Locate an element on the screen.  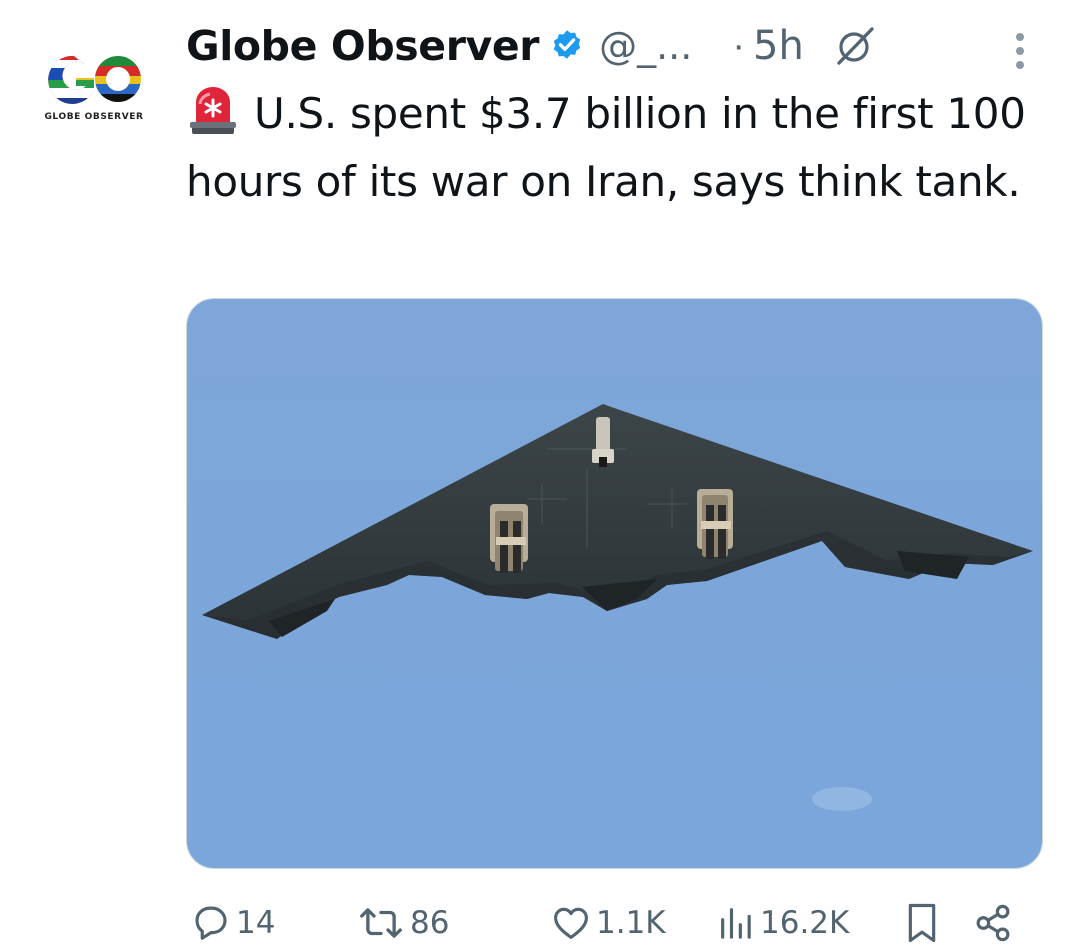
grok-icon is located at coordinates (855, 46).